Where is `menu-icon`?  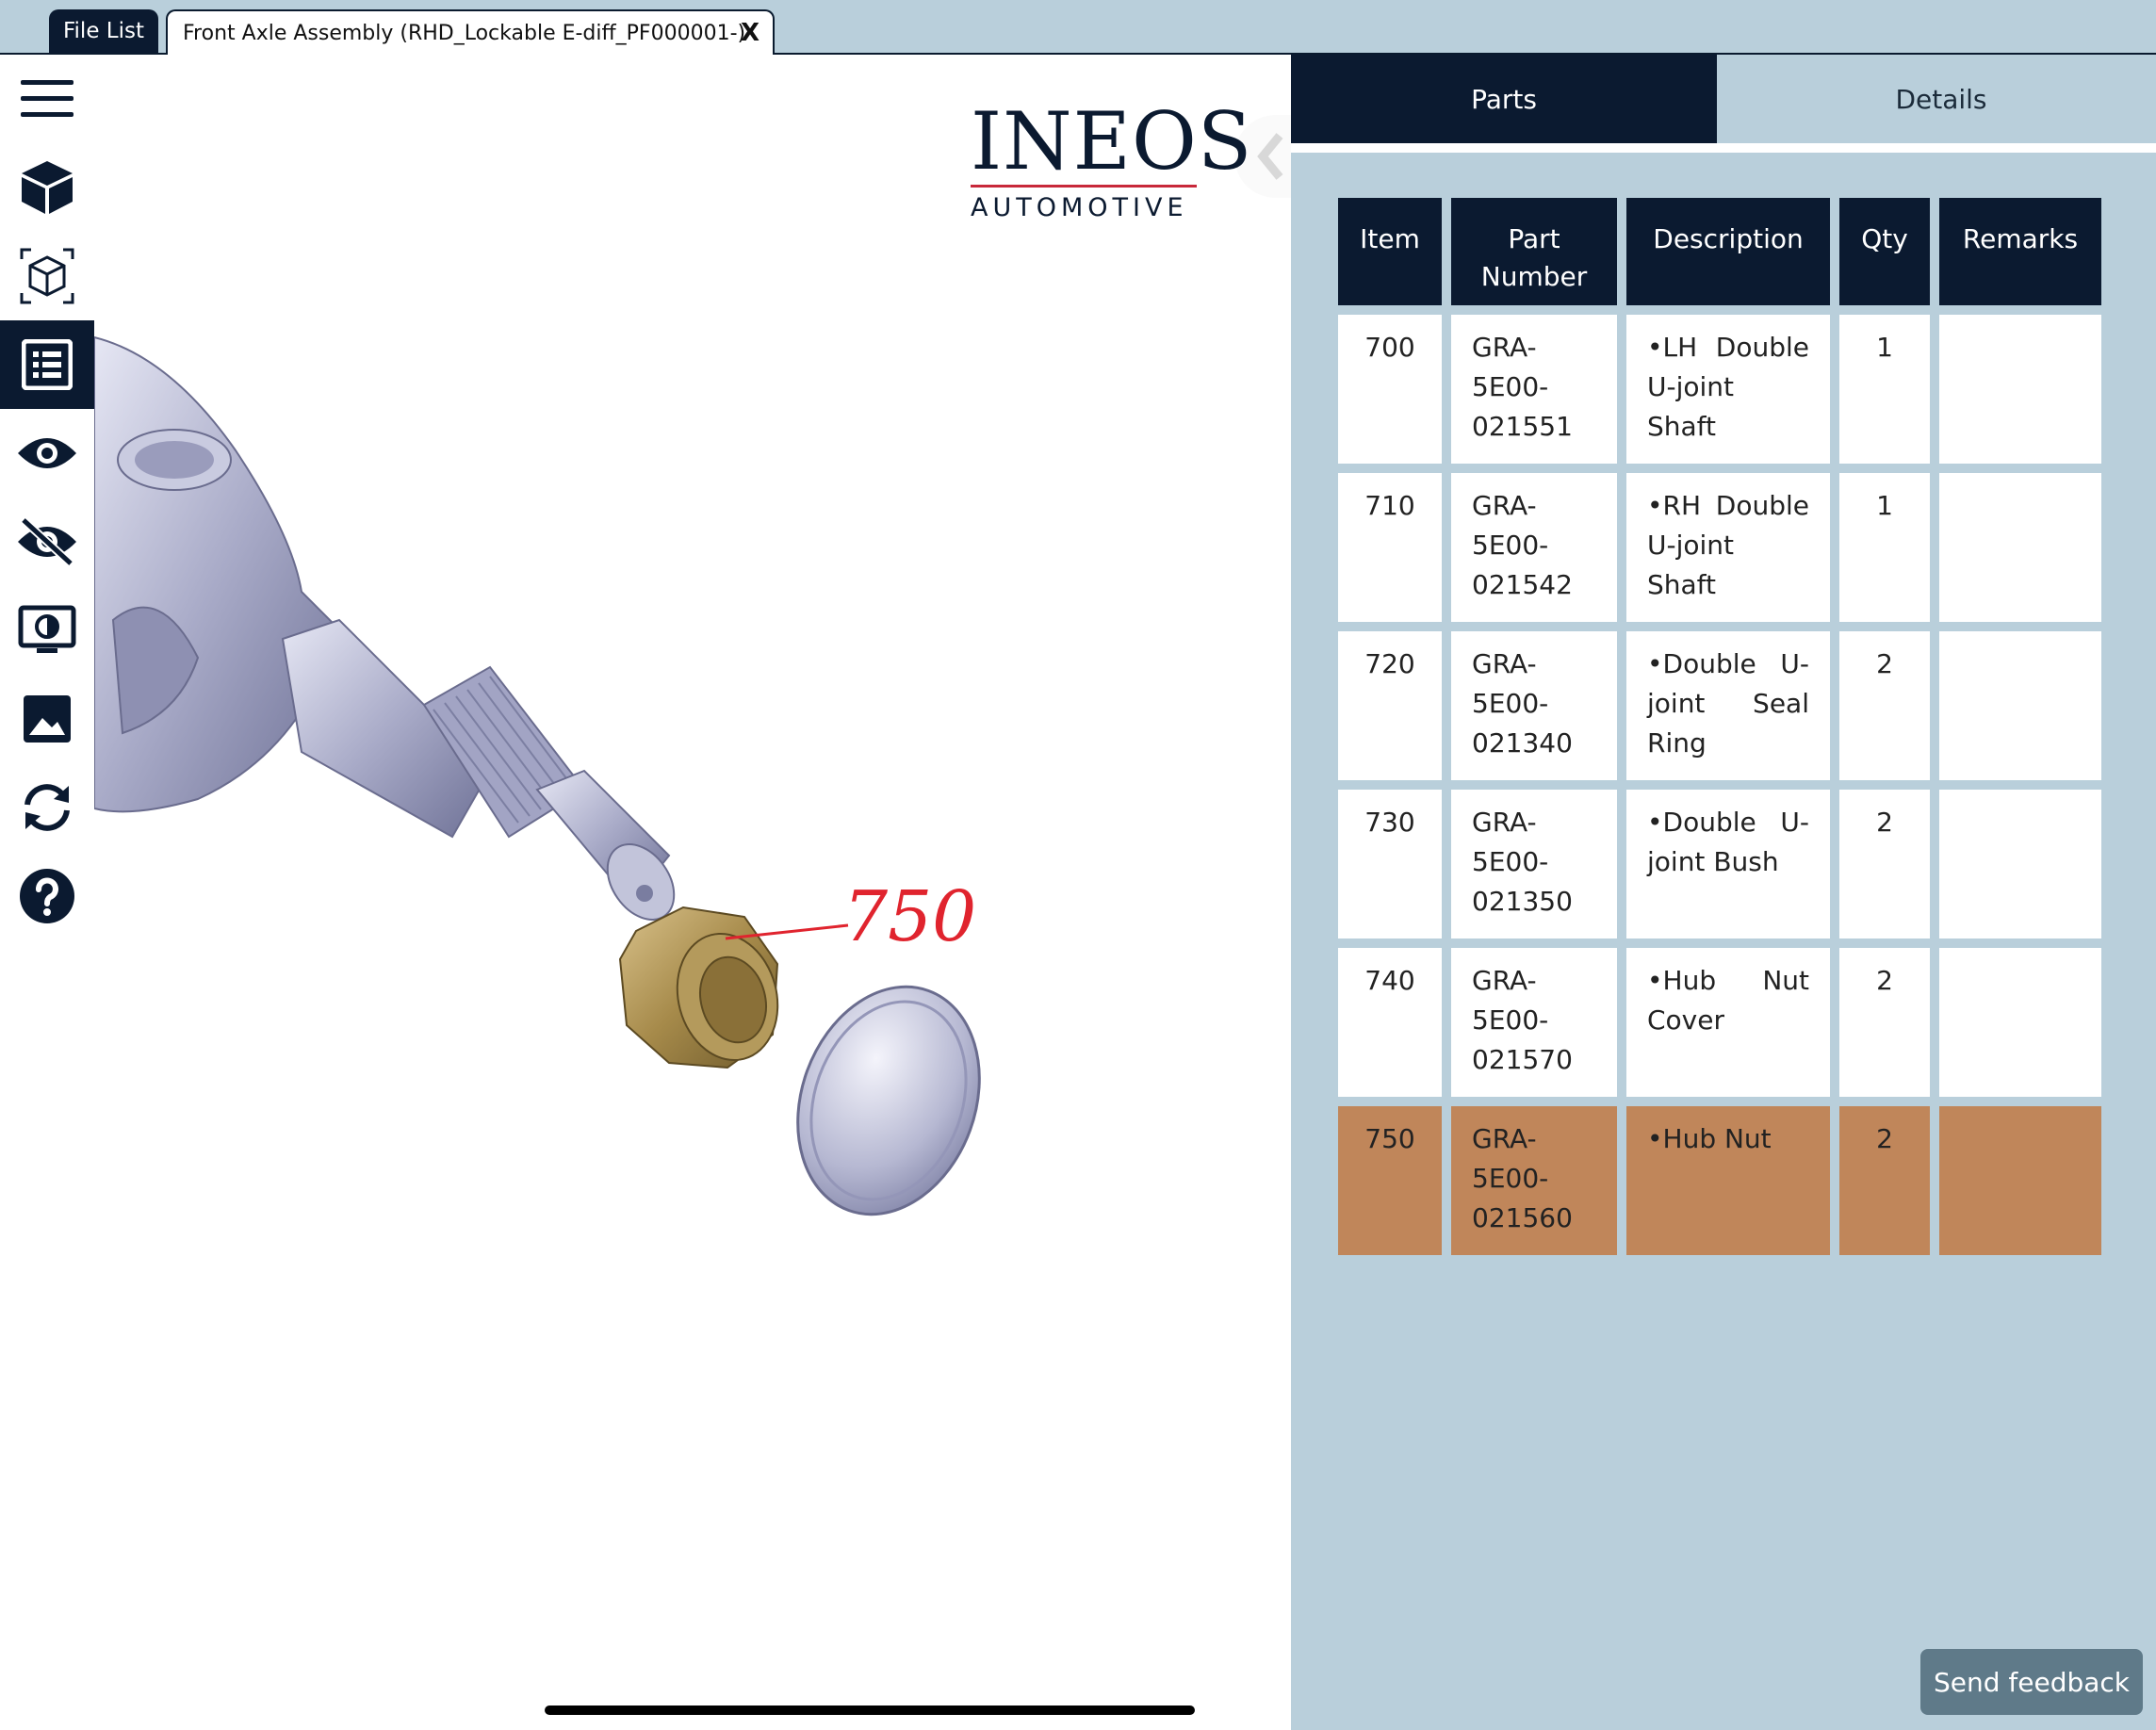
menu-icon is located at coordinates (48, 98).